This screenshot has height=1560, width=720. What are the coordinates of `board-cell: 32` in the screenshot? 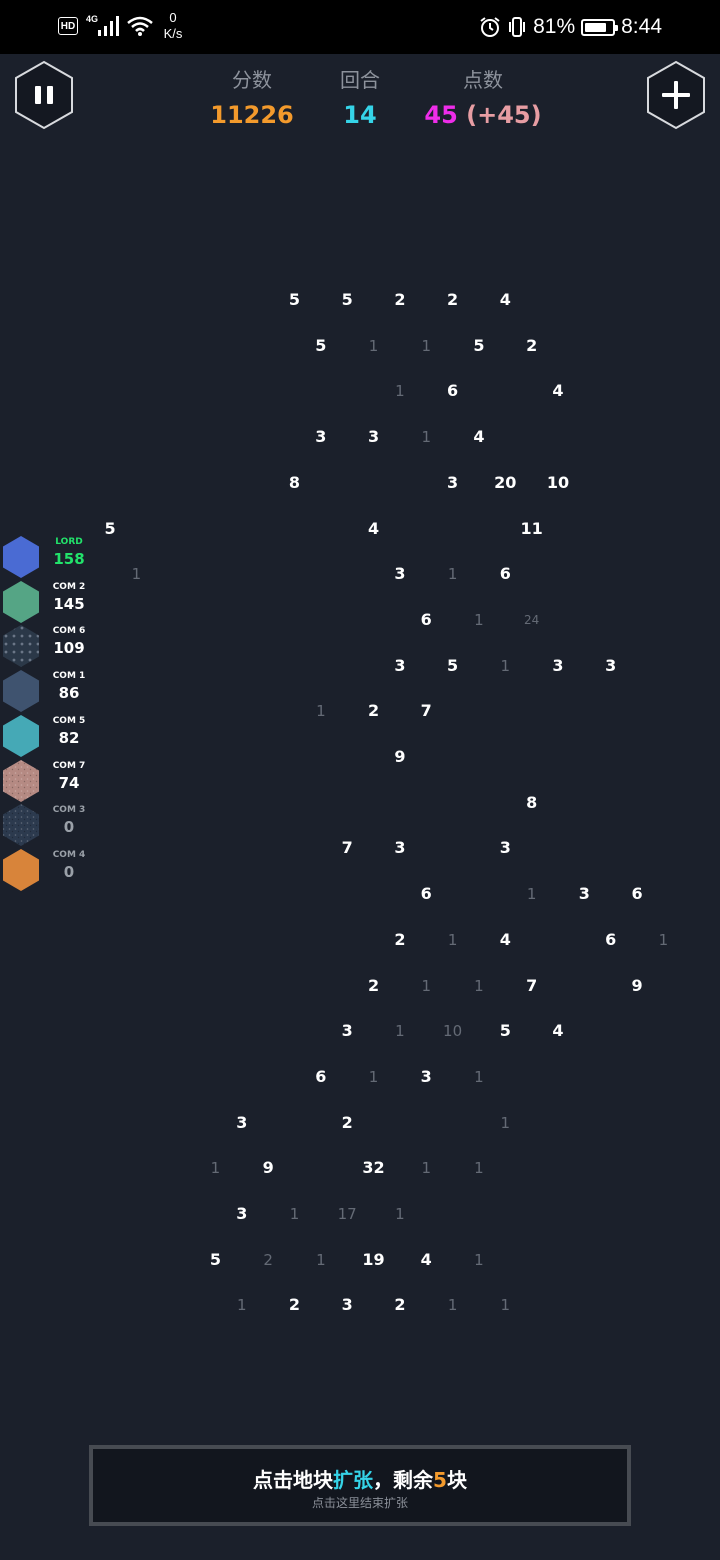 It's located at (374, 1168).